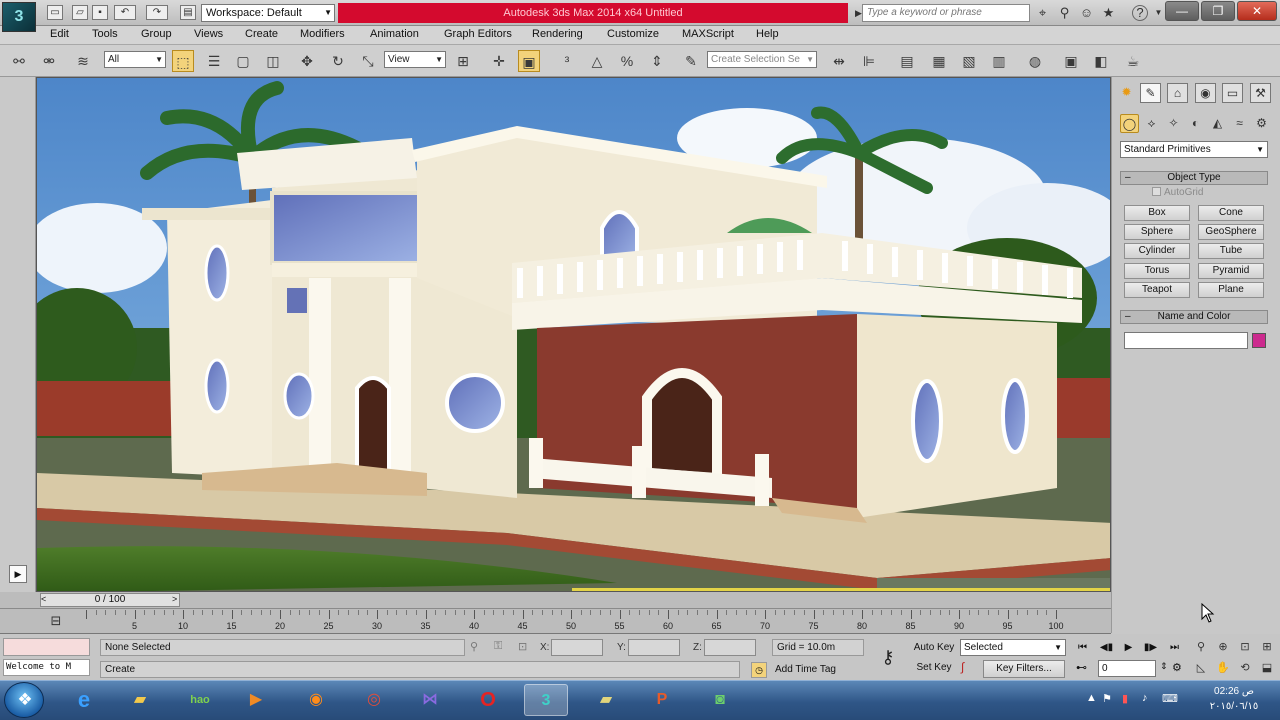 This screenshot has height=720, width=1280. I want to click on menu-customize: Customize, so click(633, 34).